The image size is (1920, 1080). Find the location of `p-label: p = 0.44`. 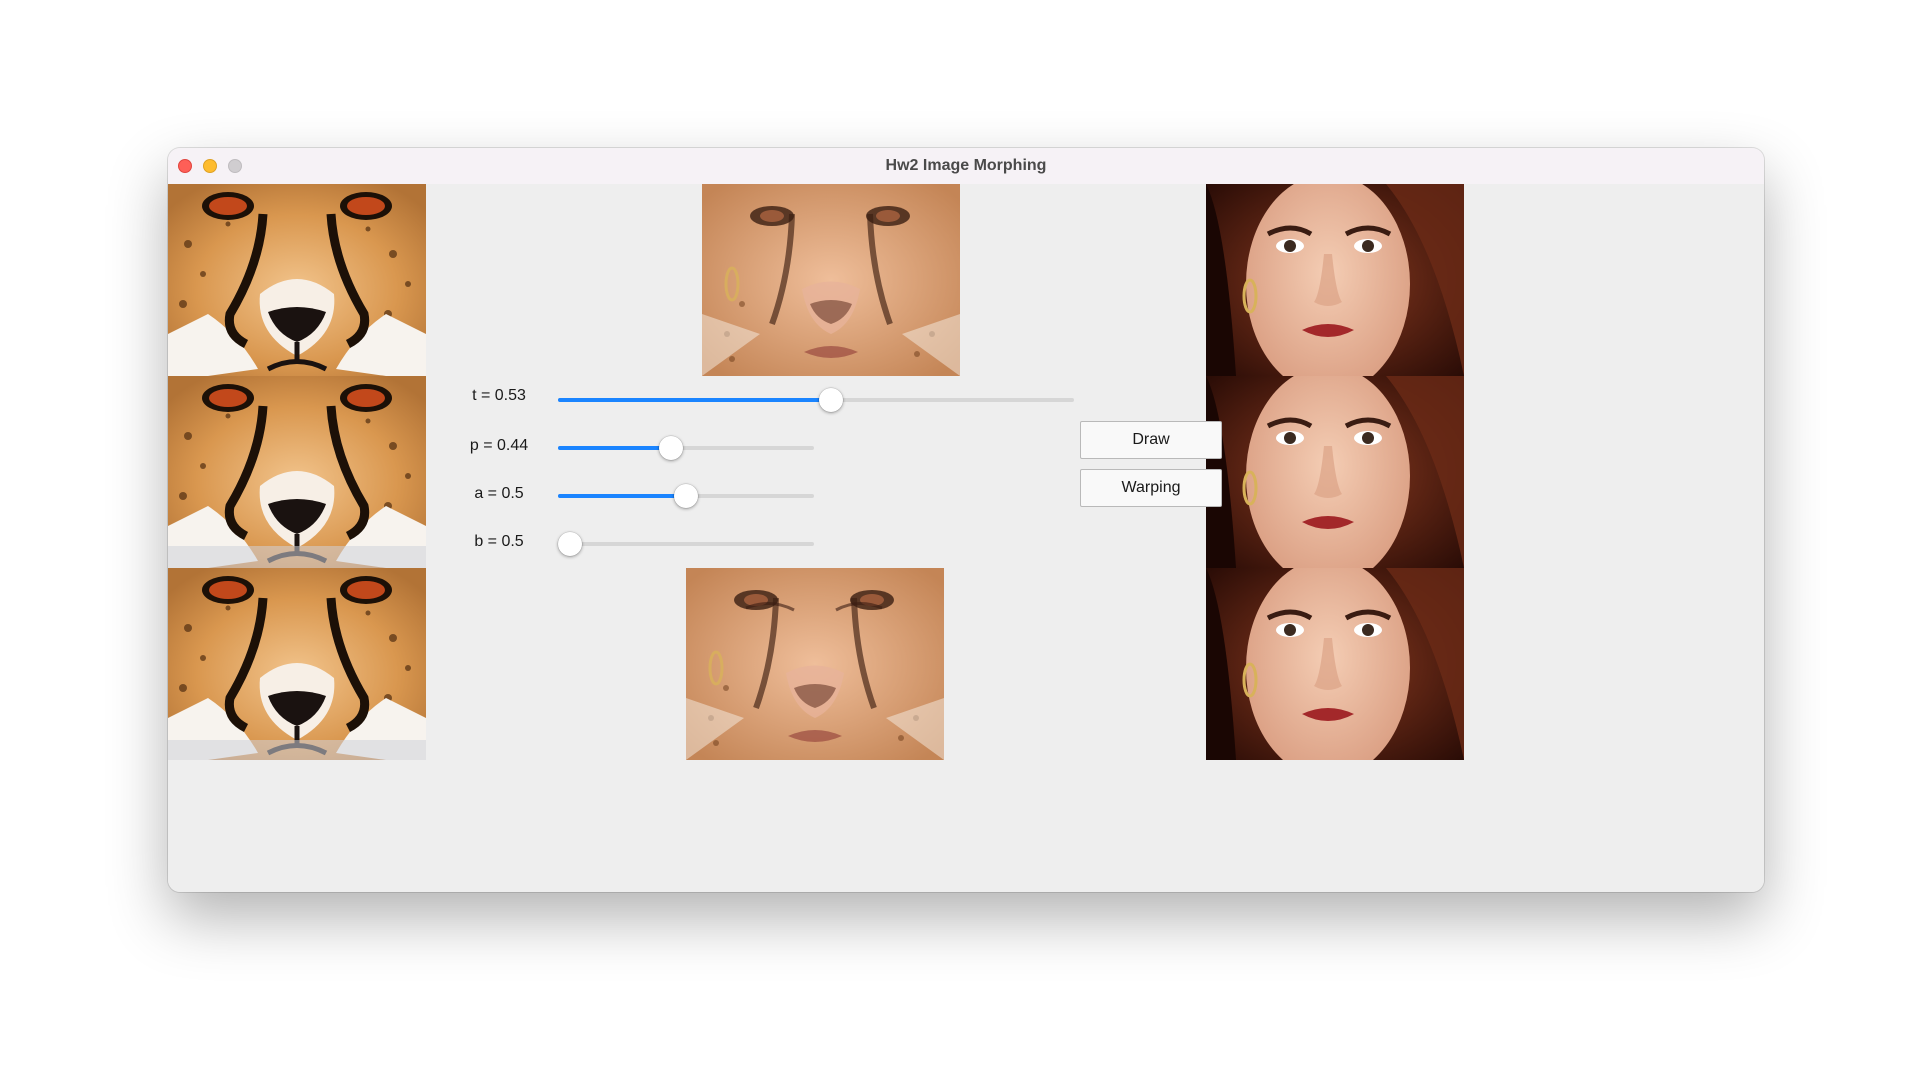

p-label: p = 0.44 is located at coordinates (499, 445).